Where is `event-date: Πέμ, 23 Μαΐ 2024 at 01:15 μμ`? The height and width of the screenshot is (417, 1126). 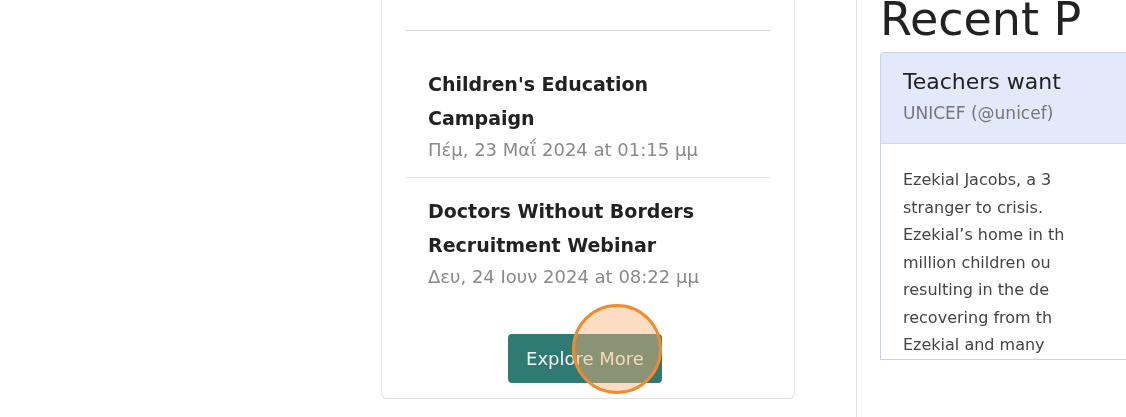 event-date: Πέμ, 23 Μαΐ 2024 at 01:15 μμ is located at coordinates (563, 149).